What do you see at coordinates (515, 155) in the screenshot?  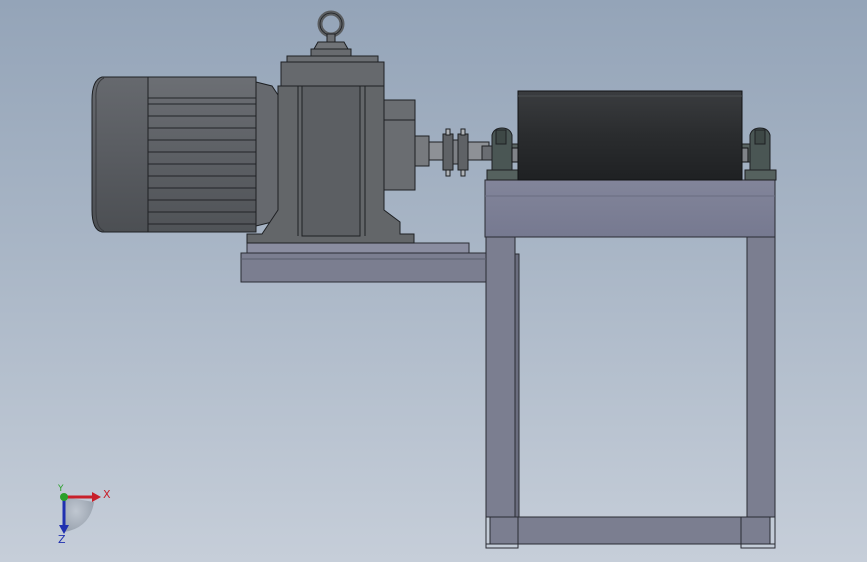 I see `drum-shaft-end-left` at bounding box center [515, 155].